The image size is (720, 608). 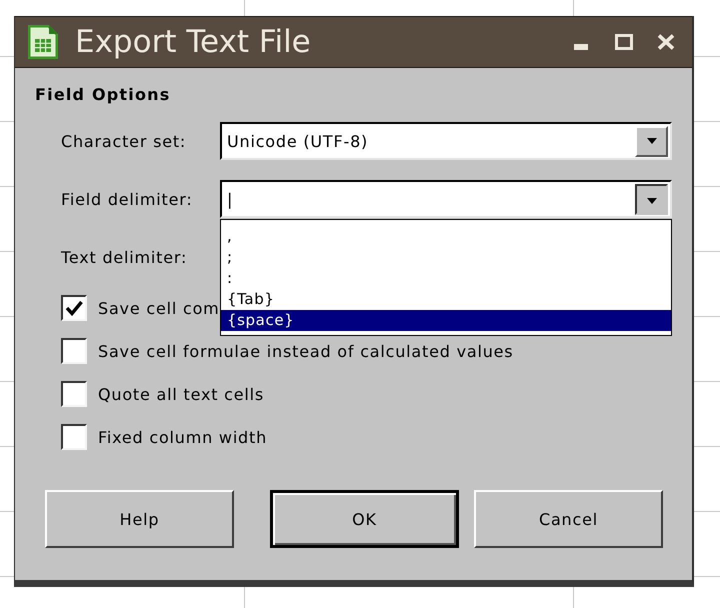 What do you see at coordinates (102, 95) in the screenshot?
I see `section-heading: Field Options` at bounding box center [102, 95].